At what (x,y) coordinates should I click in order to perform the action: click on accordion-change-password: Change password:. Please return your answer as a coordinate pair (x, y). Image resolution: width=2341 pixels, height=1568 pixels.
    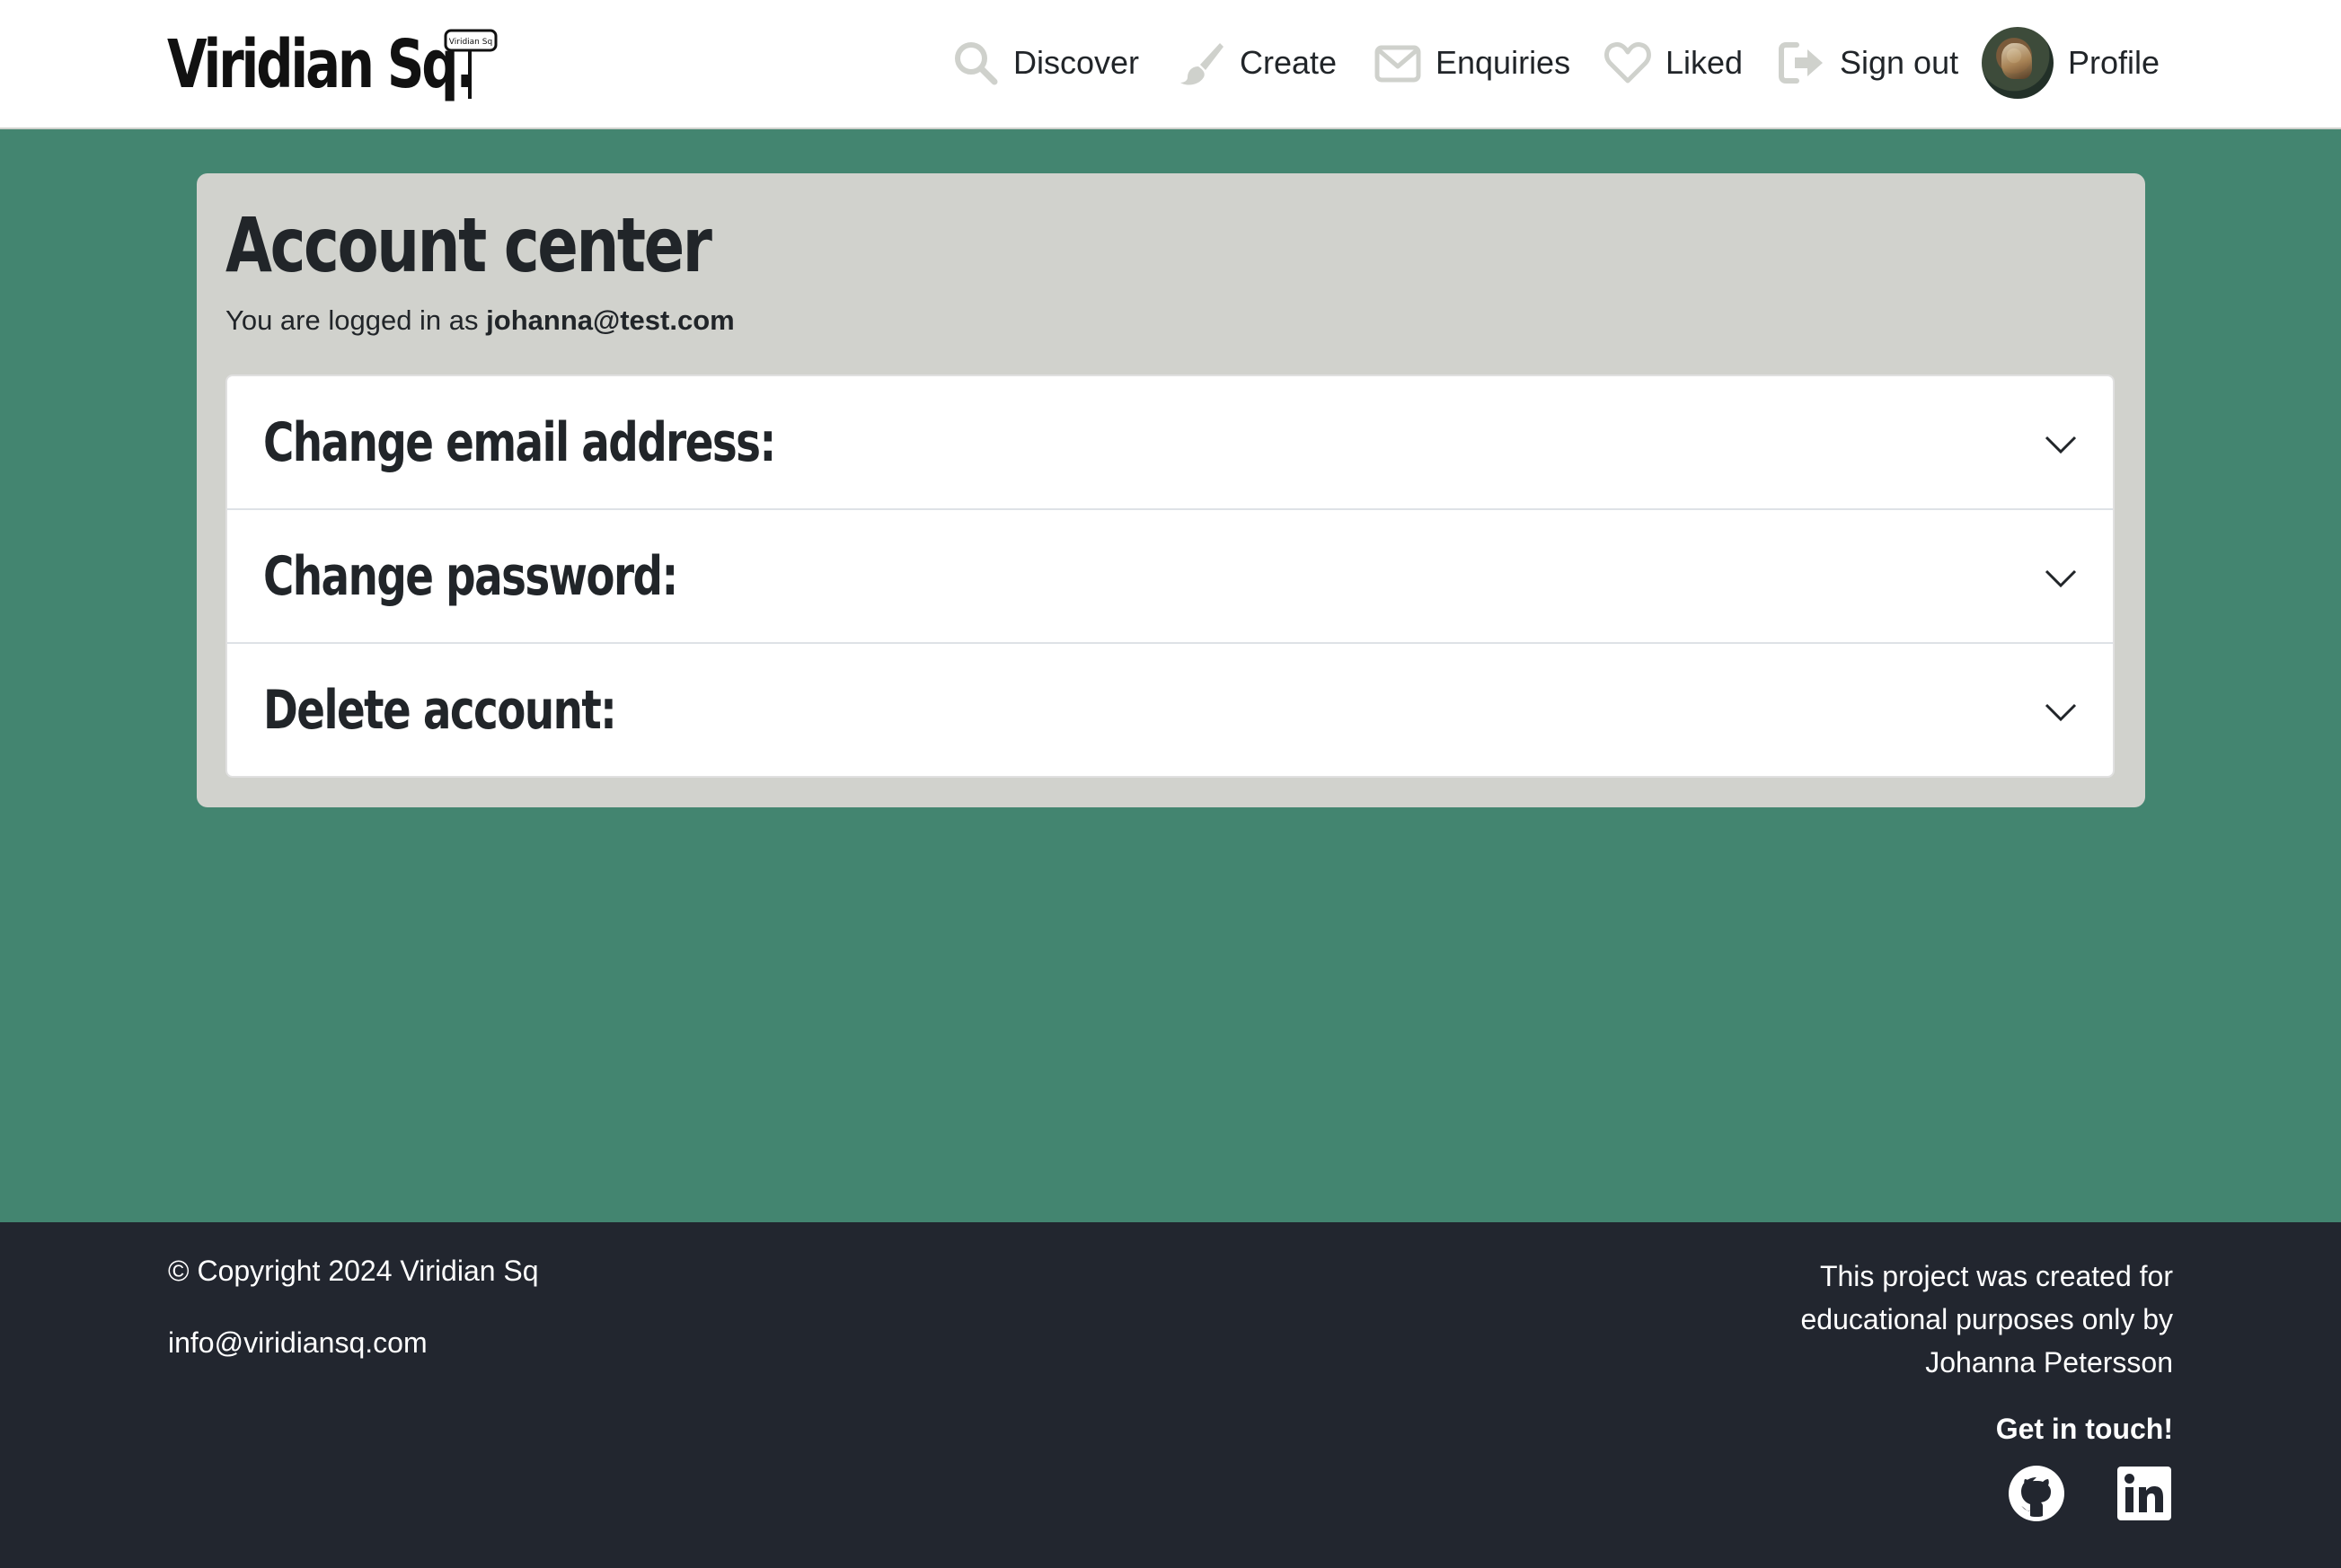
    Looking at the image, I should click on (1170, 577).